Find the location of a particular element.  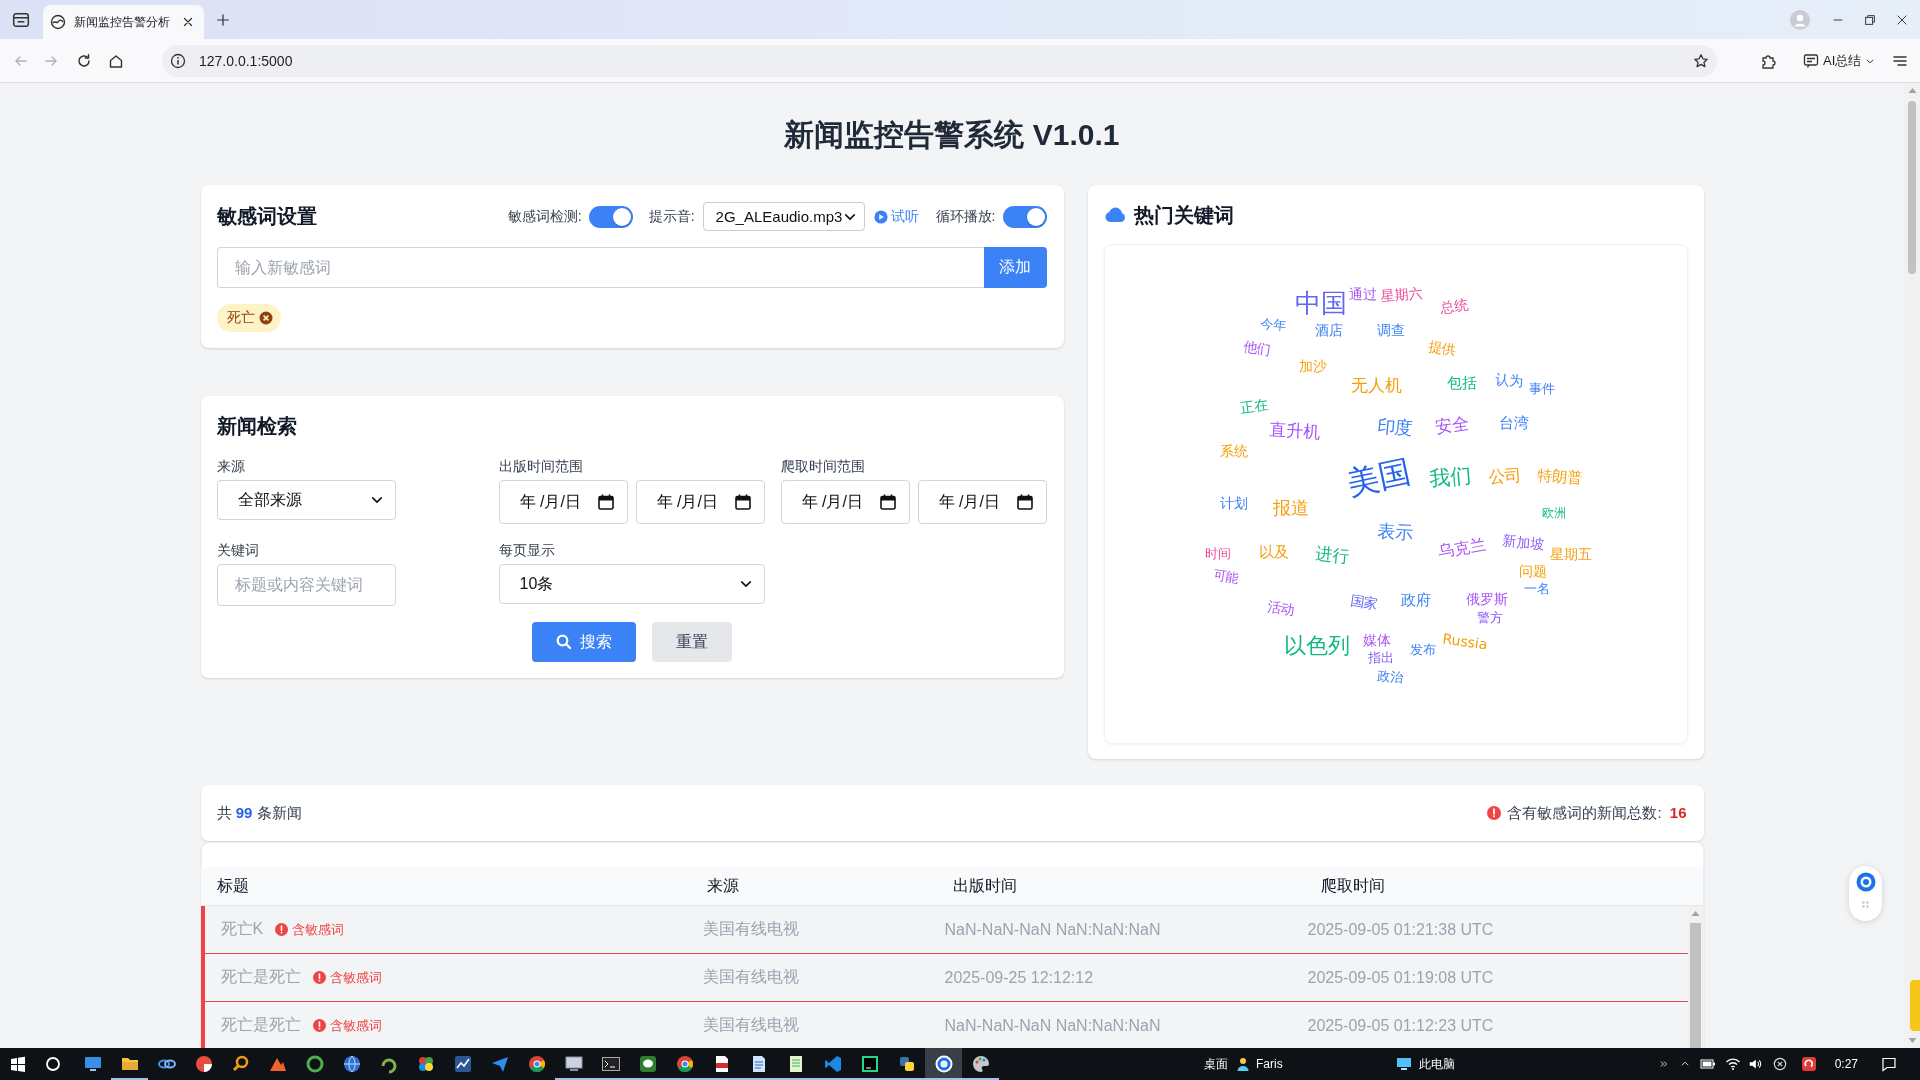

magnifier-icon is located at coordinates (240, 1064).